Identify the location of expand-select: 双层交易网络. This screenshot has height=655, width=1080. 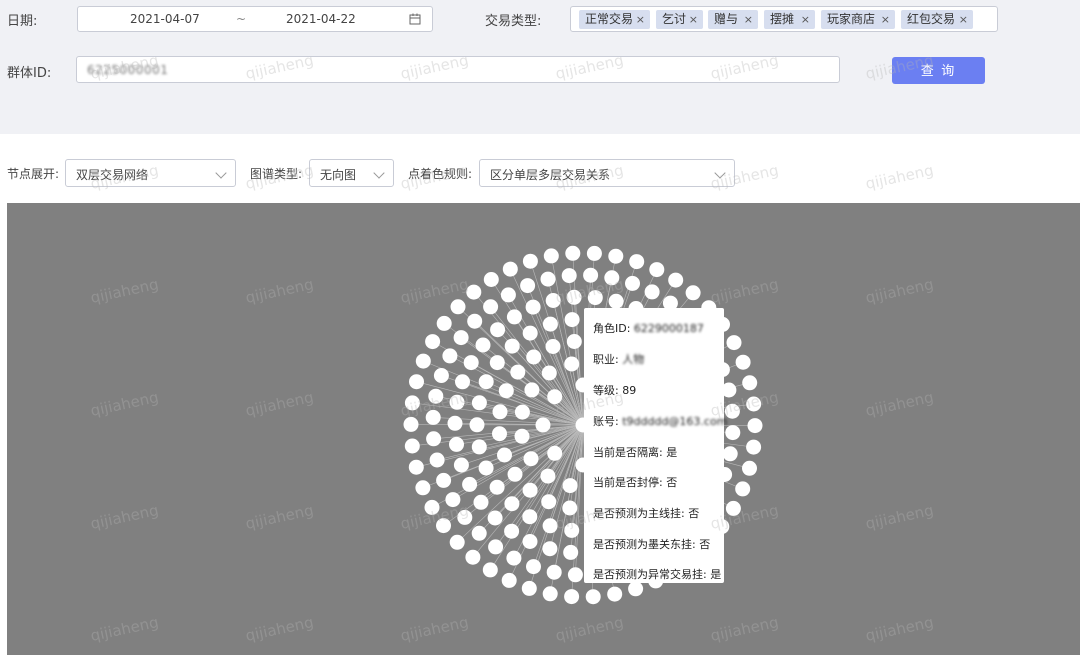
(150, 173).